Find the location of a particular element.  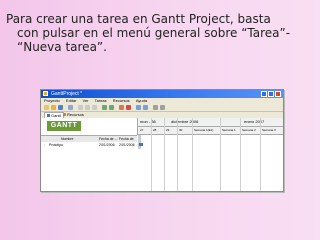

copy-icon is located at coordinates (87, 107).